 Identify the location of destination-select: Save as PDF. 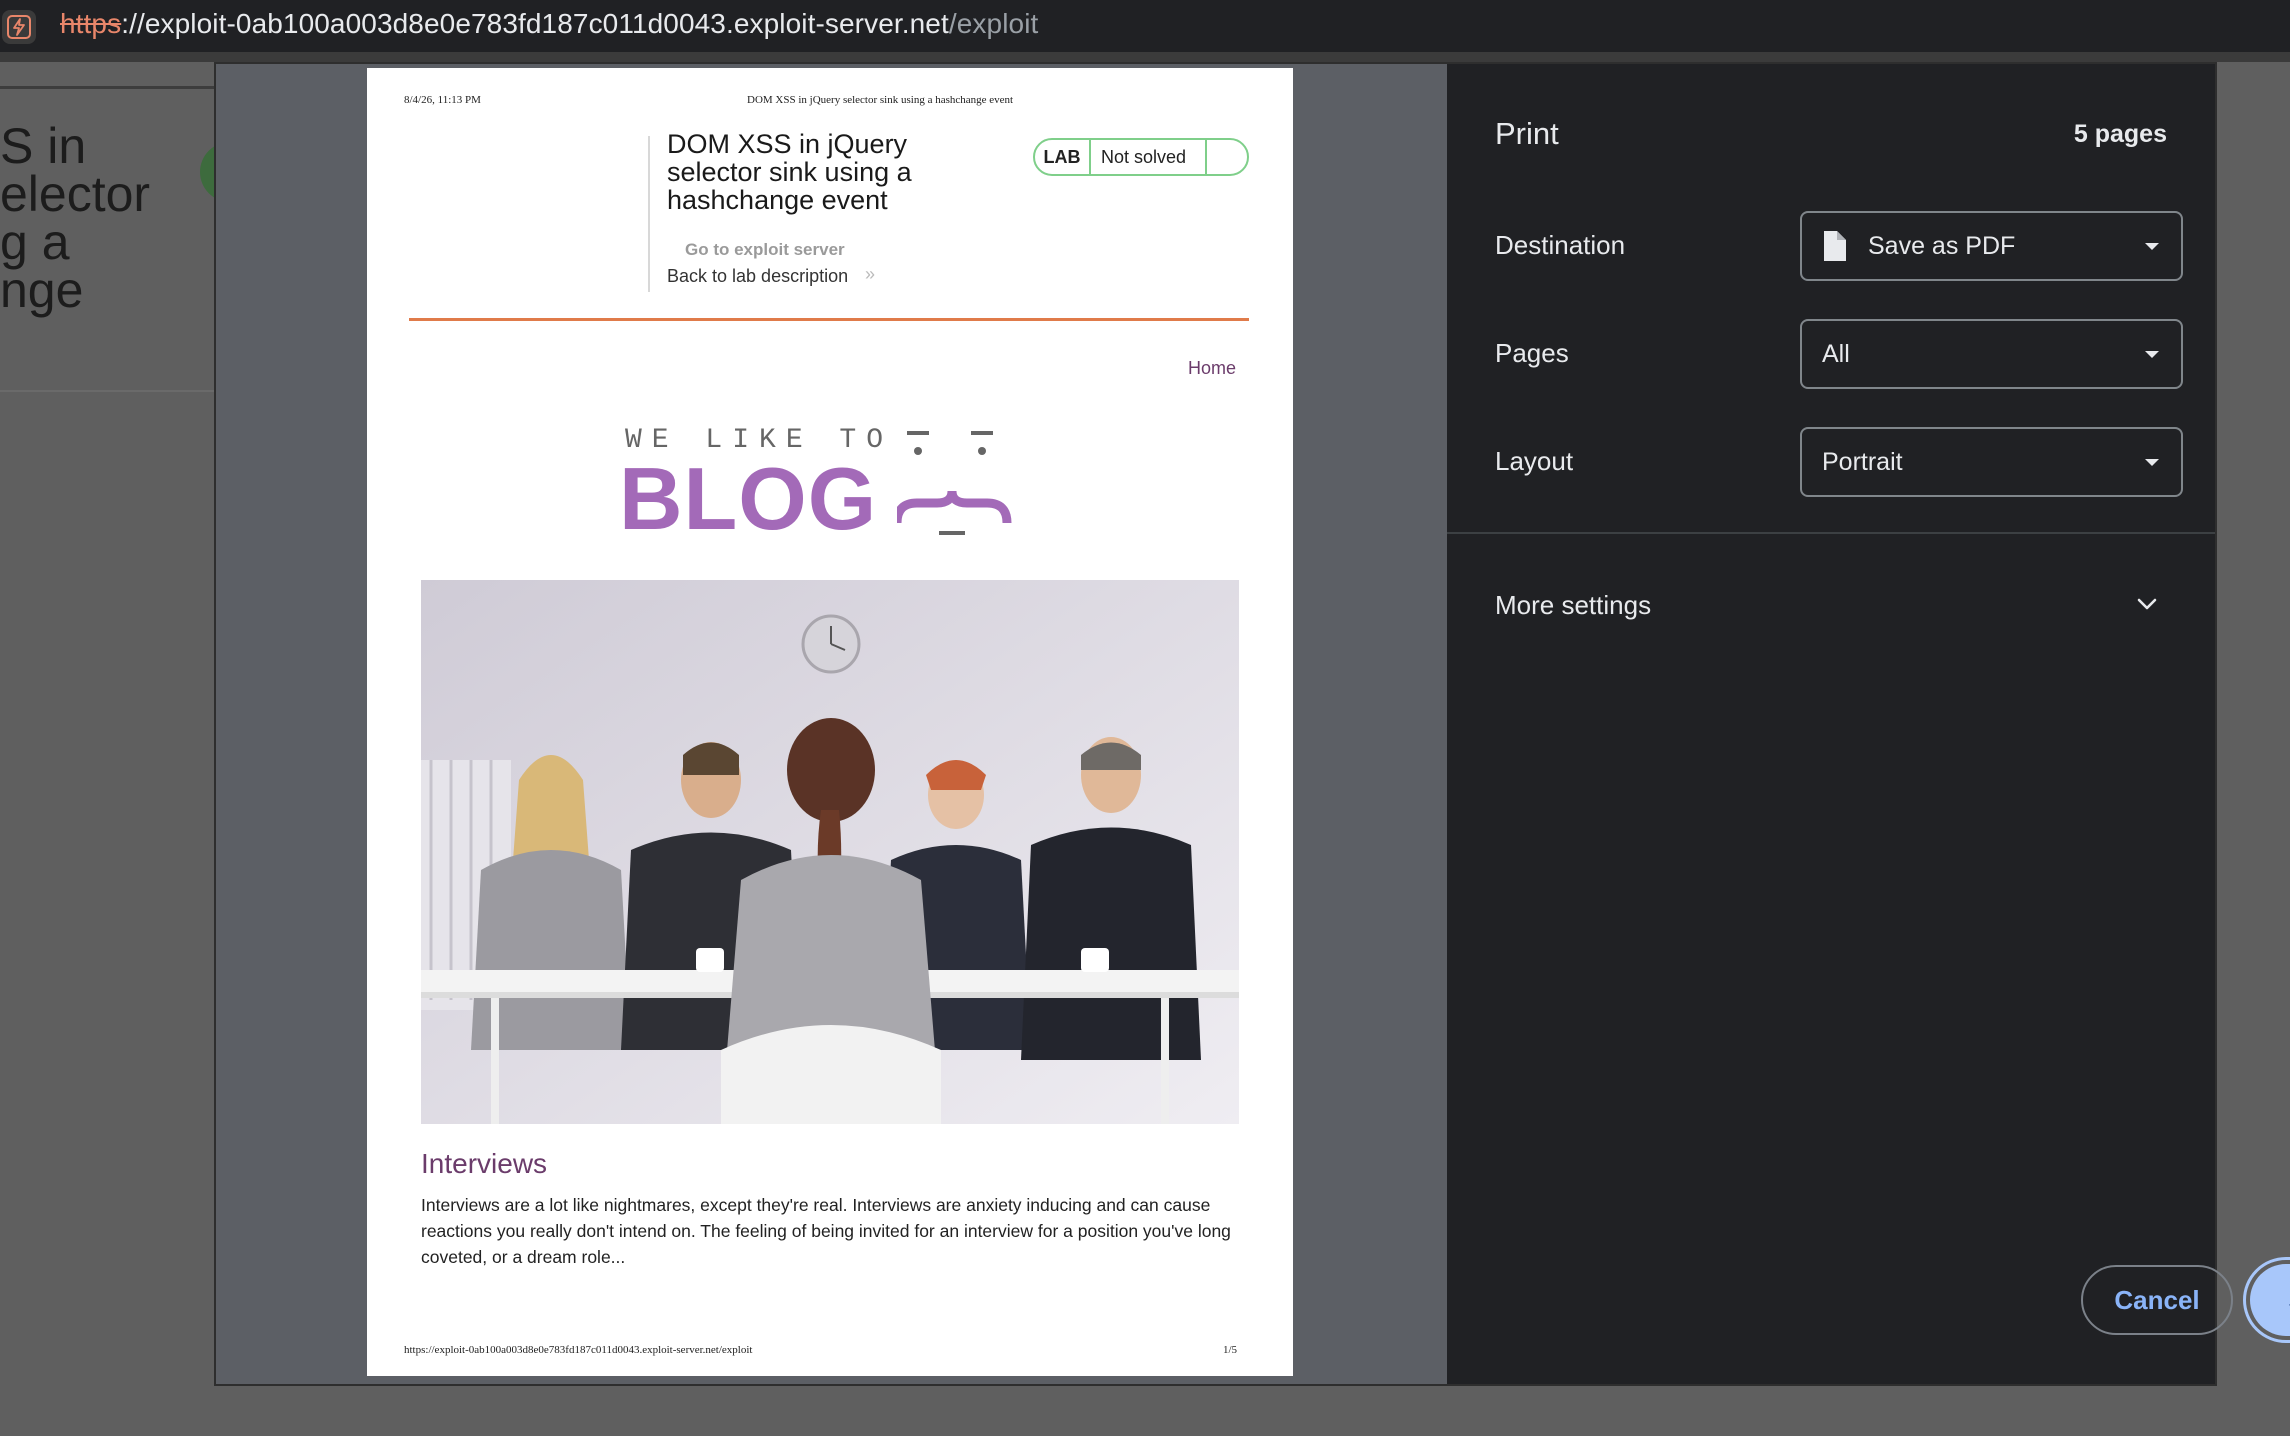
(1991, 246).